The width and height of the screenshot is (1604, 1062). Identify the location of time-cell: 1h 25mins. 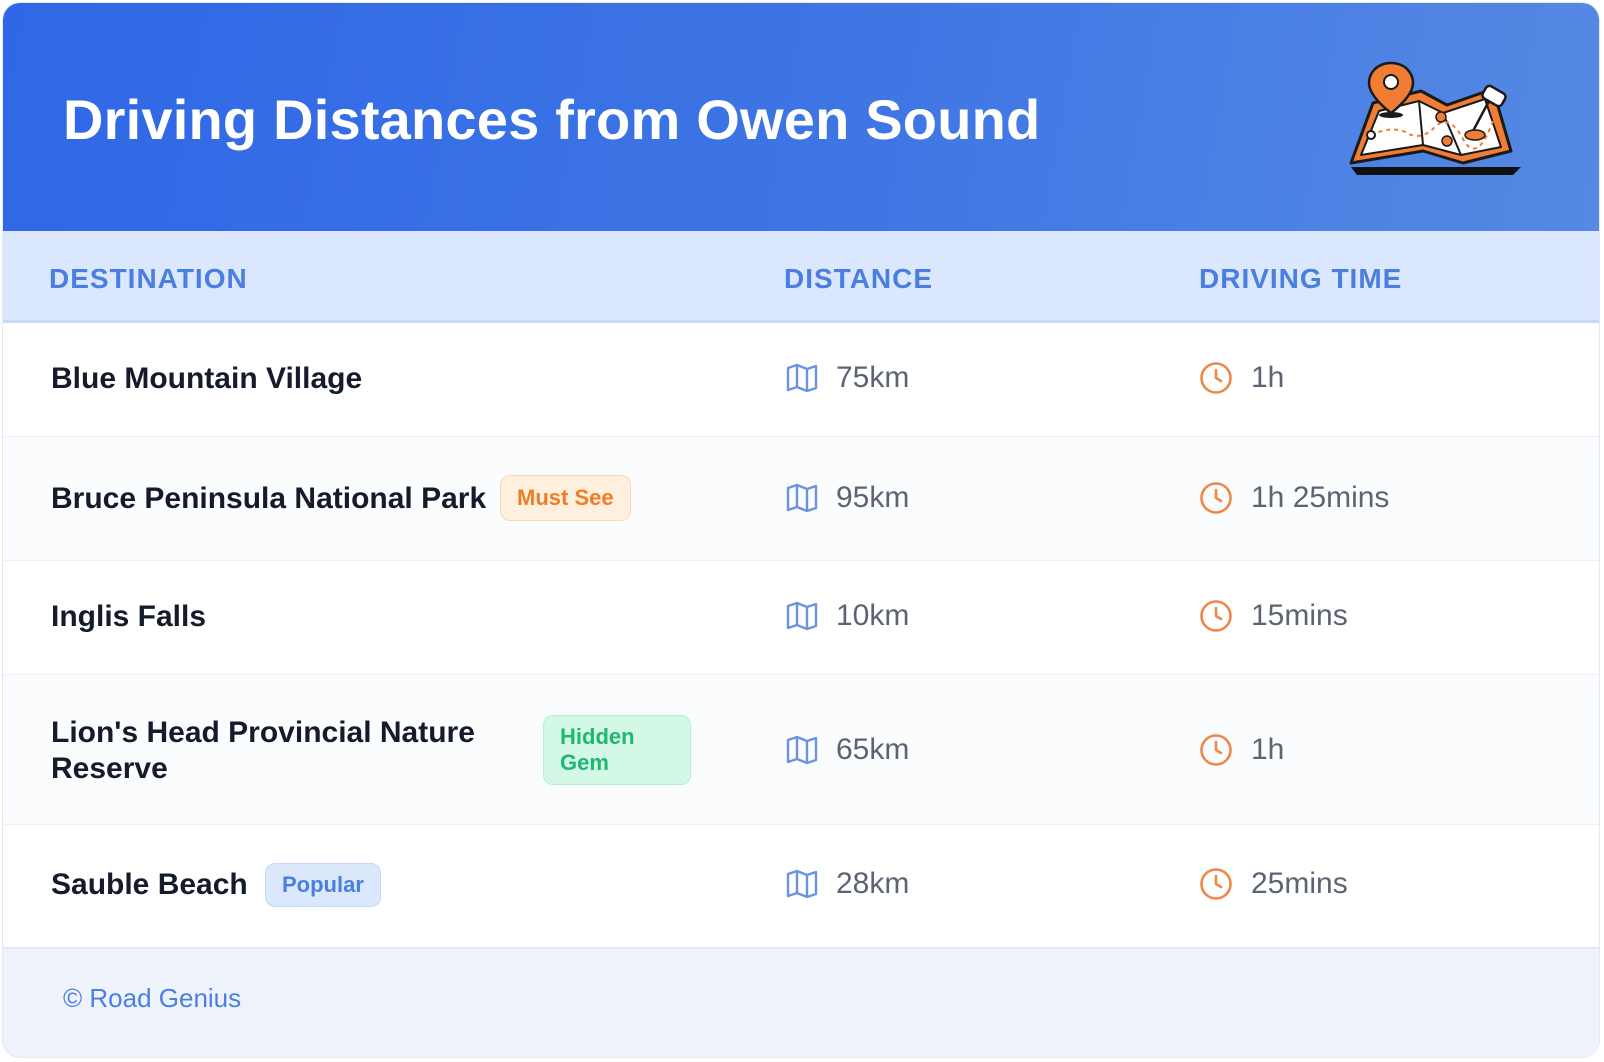
(1294, 498).